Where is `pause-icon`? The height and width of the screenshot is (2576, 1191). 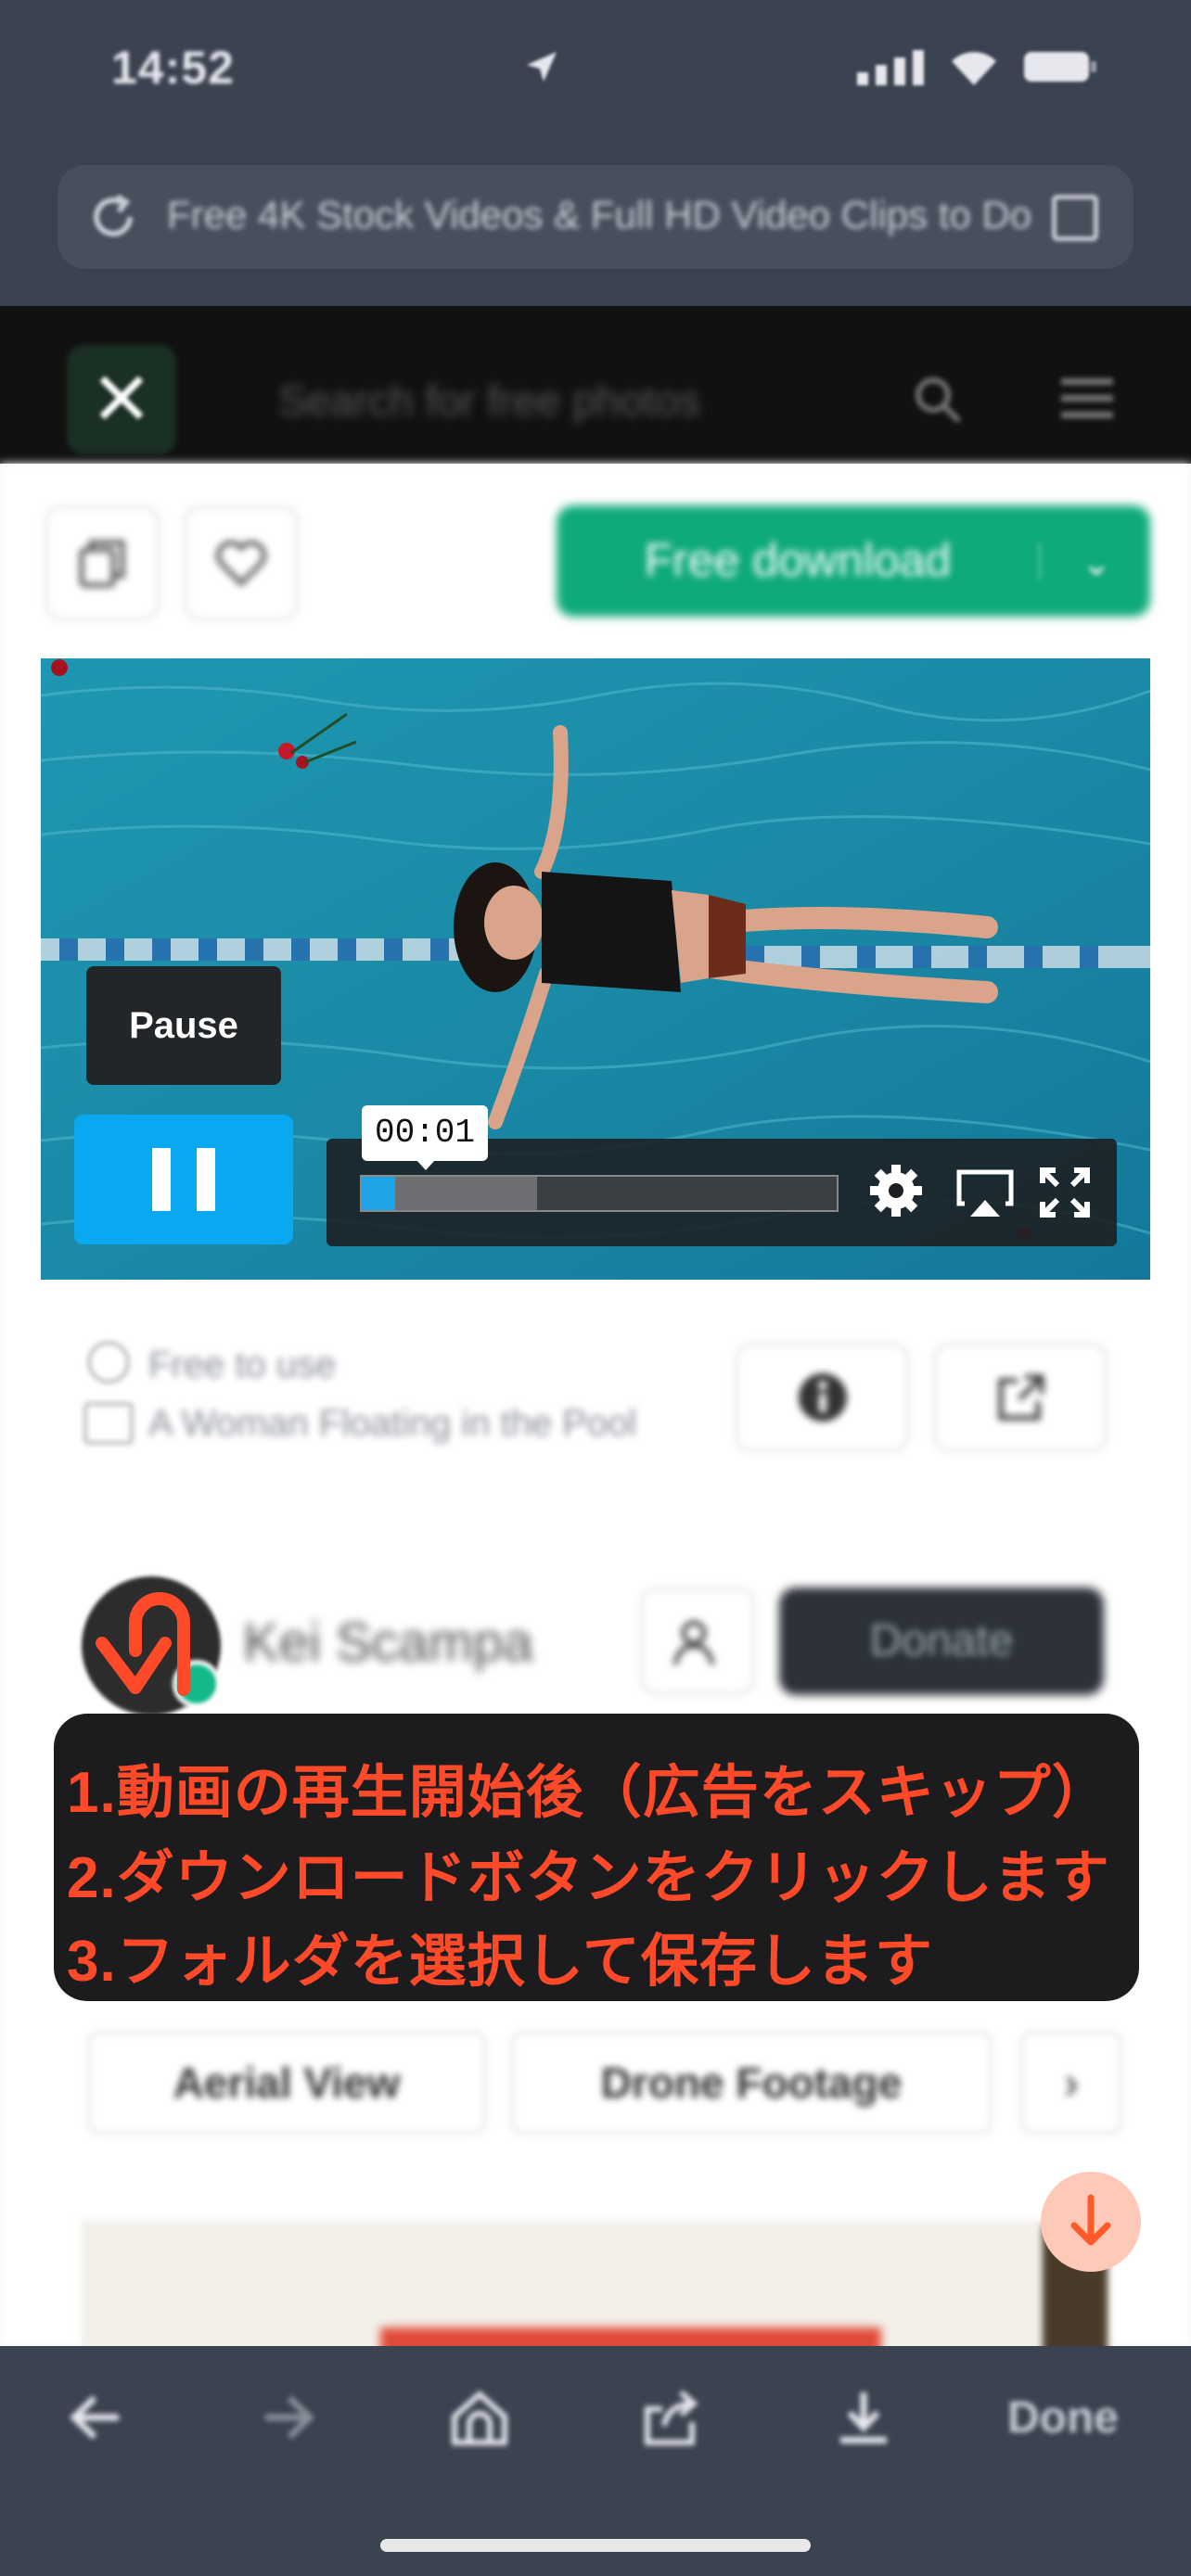 pause-icon is located at coordinates (183, 1179).